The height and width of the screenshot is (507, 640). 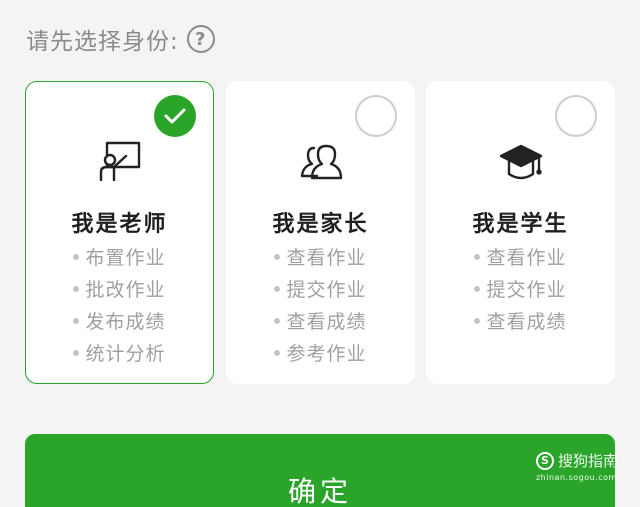 What do you see at coordinates (175, 116) in the screenshot?
I see `checked-icon` at bounding box center [175, 116].